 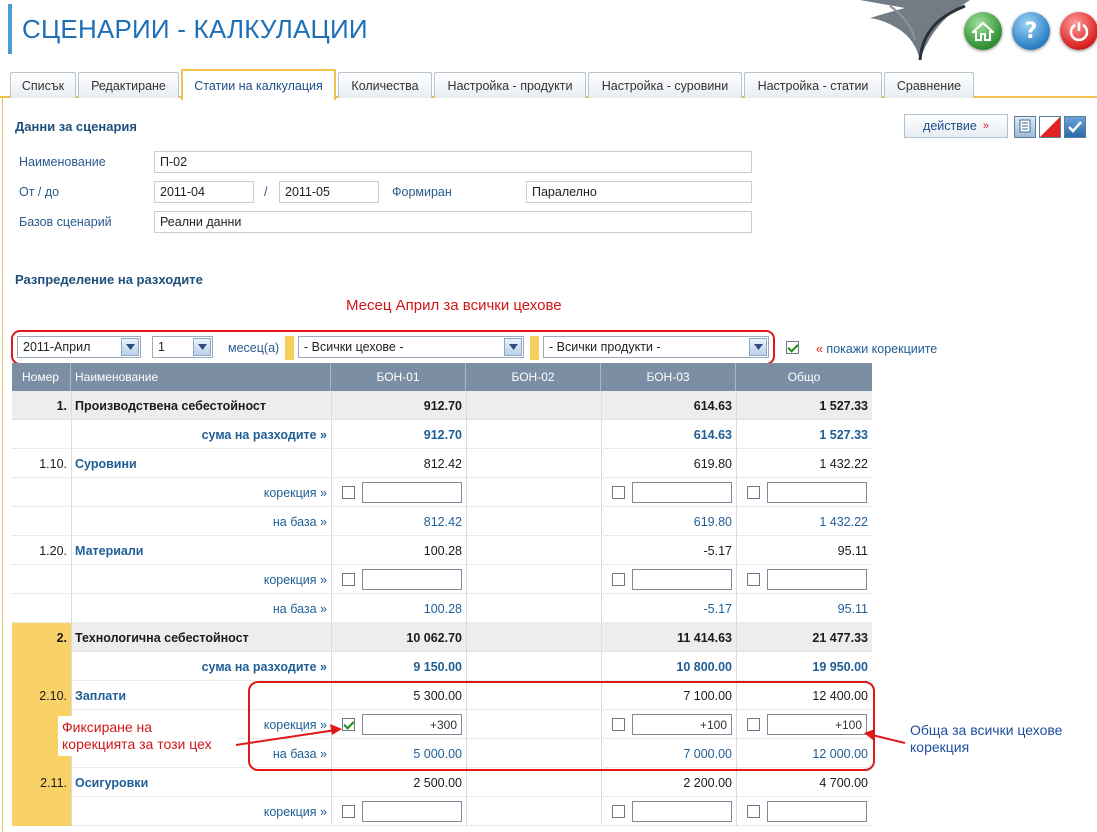 I want to click on column-divider, so click(x=71, y=608).